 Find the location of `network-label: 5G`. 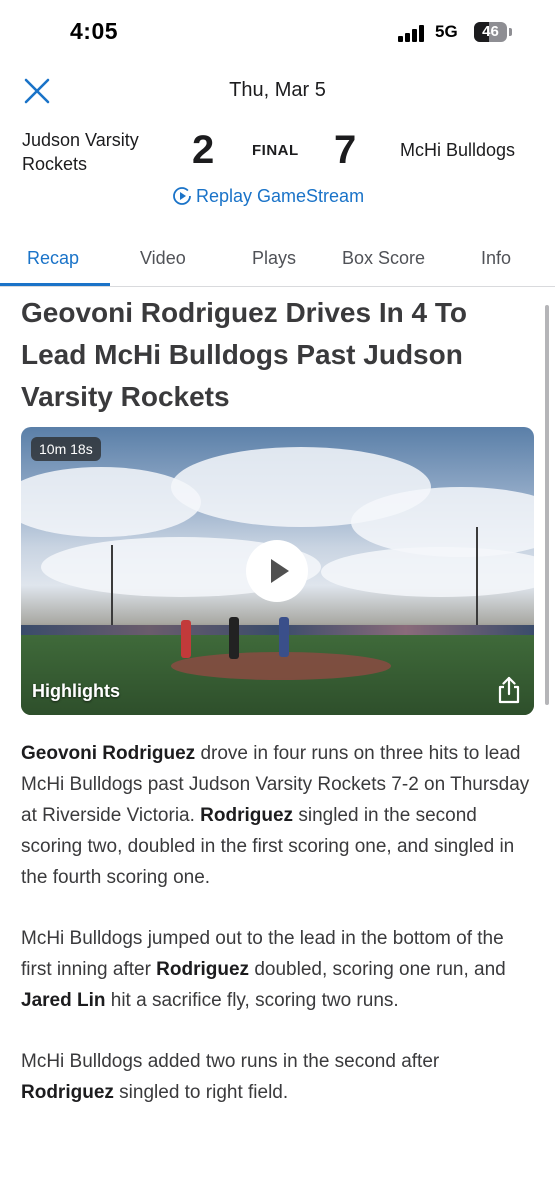

network-label: 5G is located at coordinates (446, 31).